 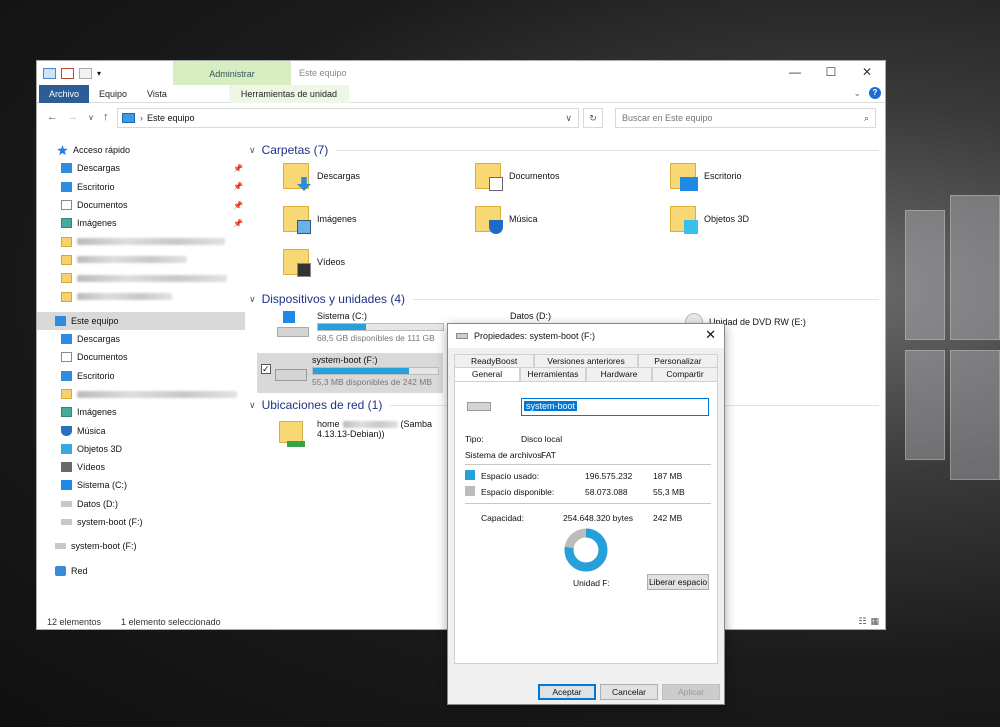 What do you see at coordinates (567, 692) in the screenshot?
I see `ok-button: Aceptar` at bounding box center [567, 692].